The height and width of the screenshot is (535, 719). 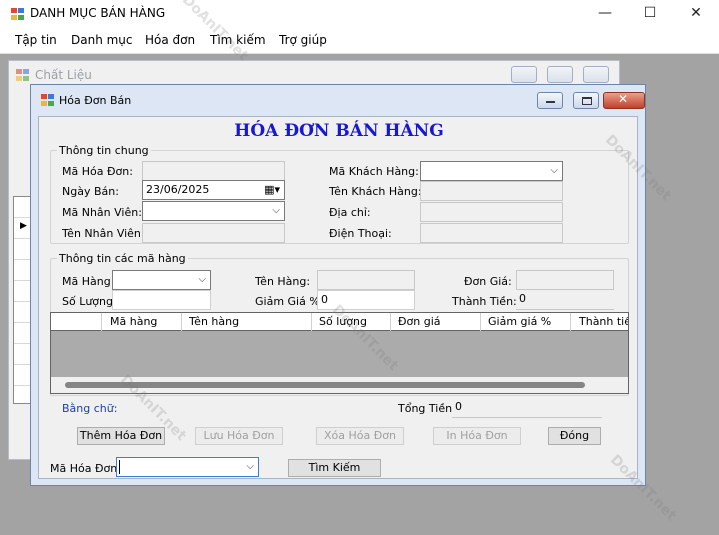 What do you see at coordinates (477, 436) in the screenshot?
I see `print-invoice-button: In Hóa Đơn` at bounding box center [477, 436].